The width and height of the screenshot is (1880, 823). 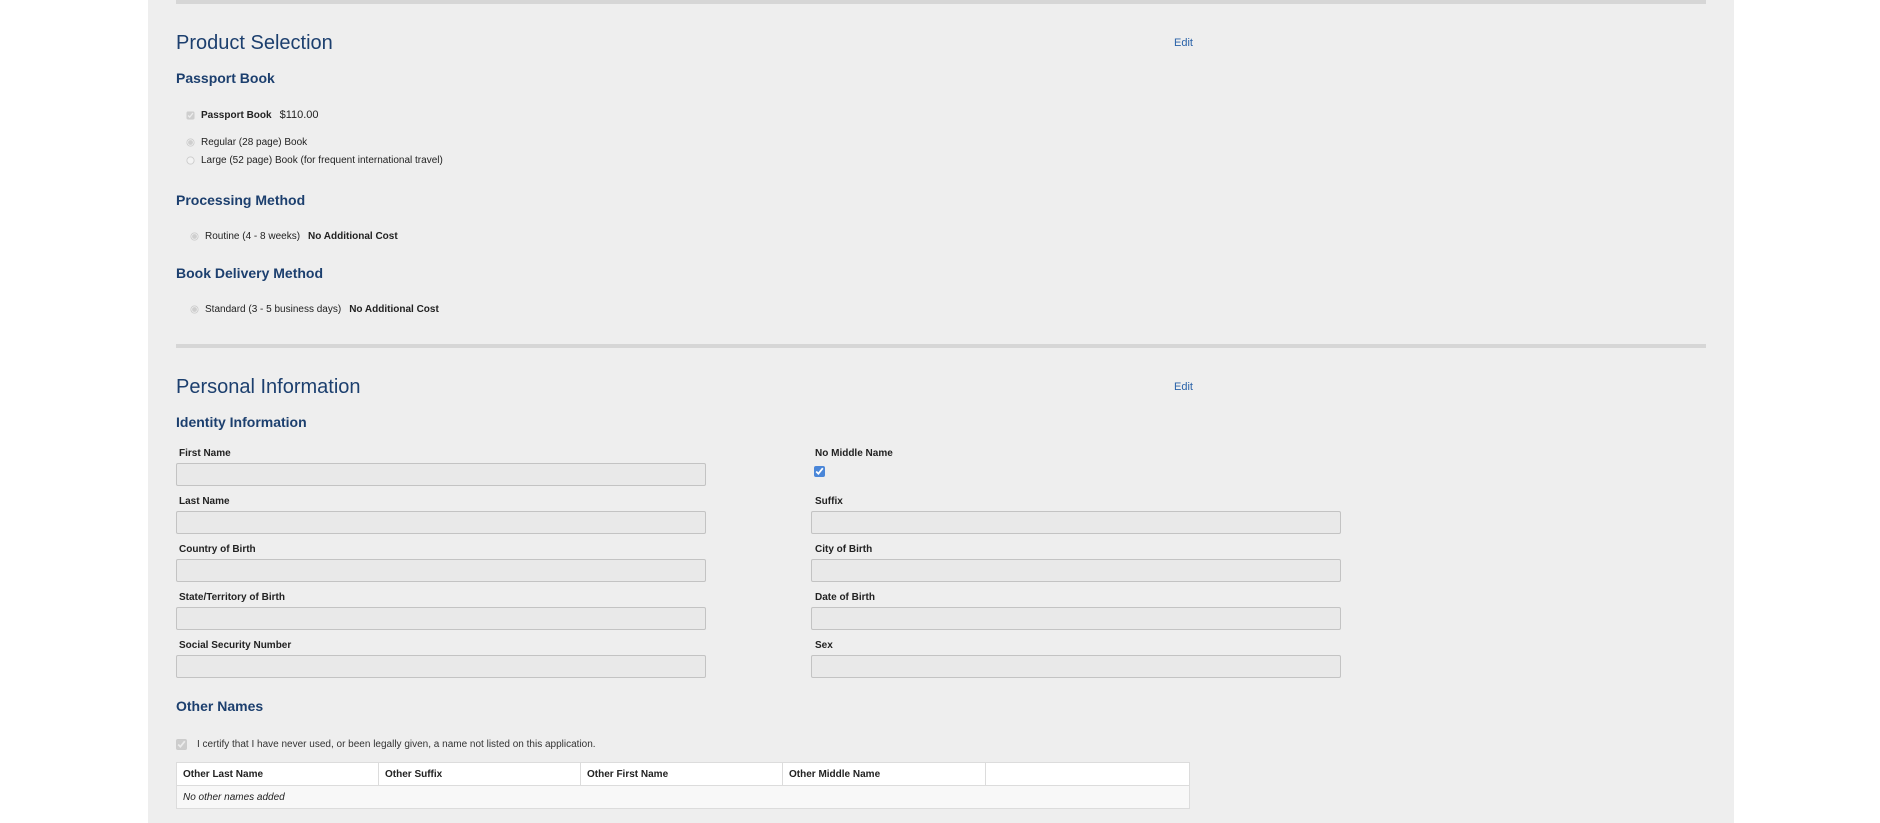 What do you see at coordinates (353, 236) in the screenshot?
I see `processing-routine-cost: No Additional Cost` at bounding box center [353, 236].